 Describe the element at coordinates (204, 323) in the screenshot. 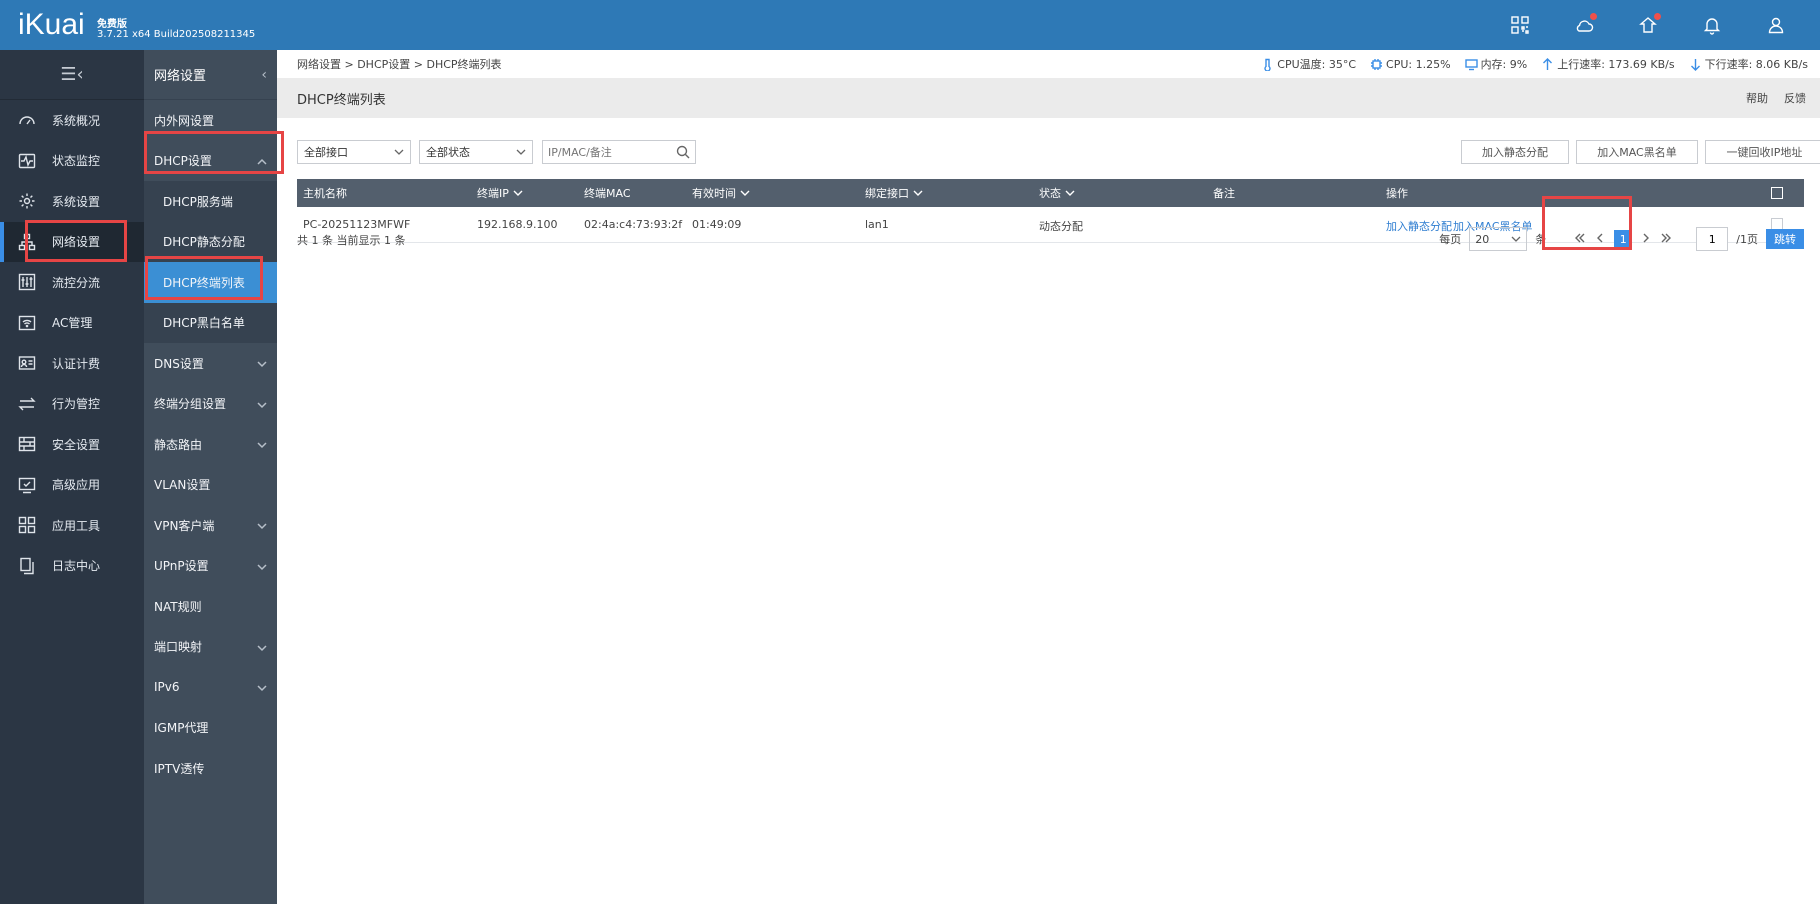

I see `menu-item-label: DHCP黑白名单` at that location.